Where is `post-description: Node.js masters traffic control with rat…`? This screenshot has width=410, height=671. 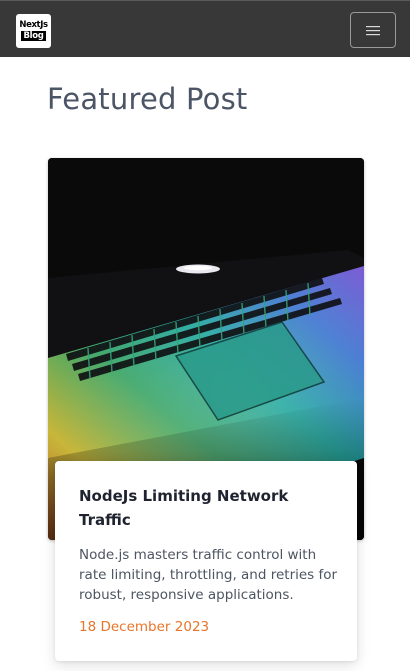 post-description: Node.js masters traffic control with rat… is located at coordinates (208, 575).